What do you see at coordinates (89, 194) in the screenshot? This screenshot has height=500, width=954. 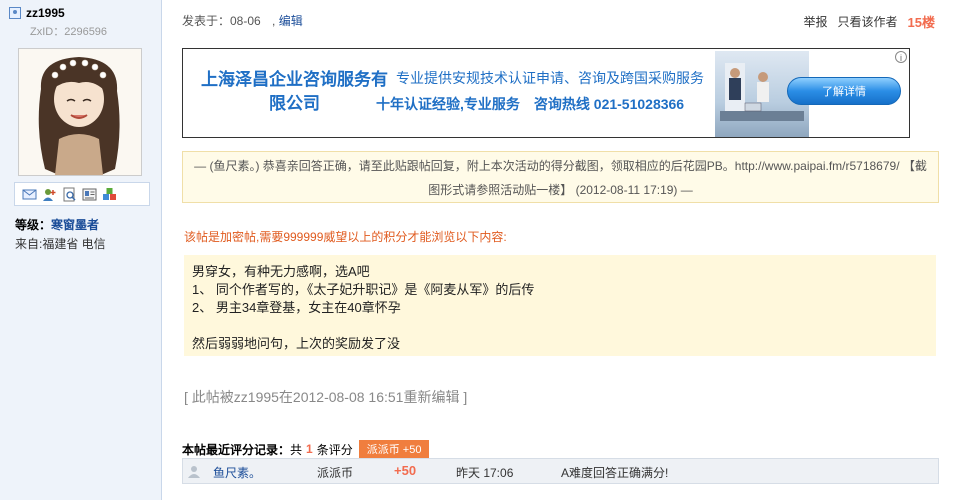 I see `profile-card-icon` at bounding box center [89, 194].